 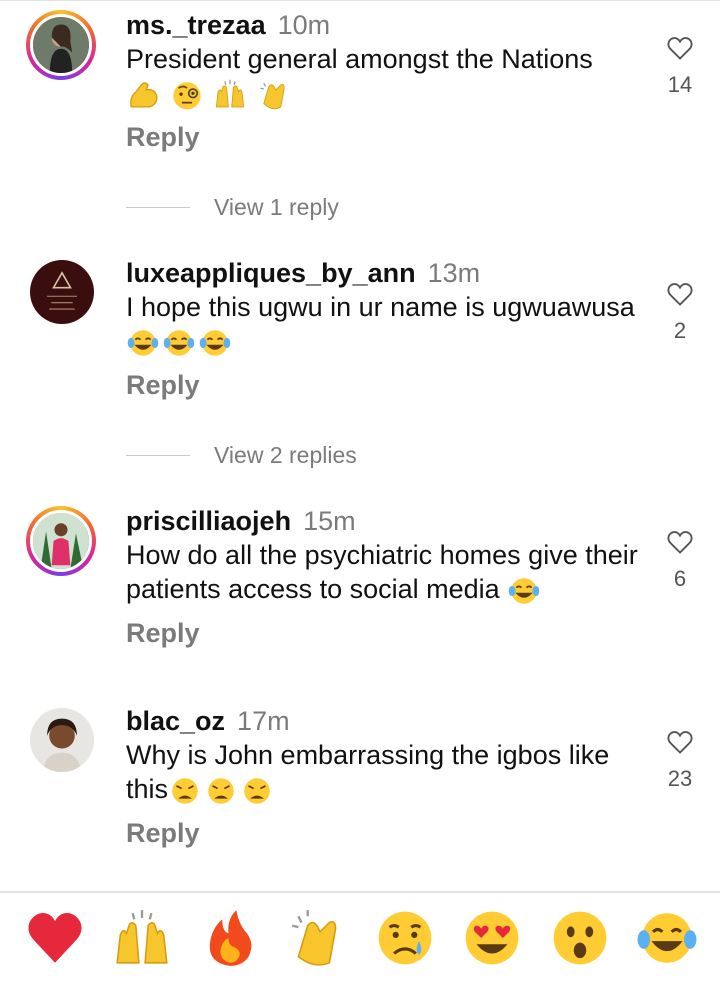 What do you see at coordinates (304, 25) in the screenshot?
I see `timestamp: 10m` at bounding box center [304, 25].